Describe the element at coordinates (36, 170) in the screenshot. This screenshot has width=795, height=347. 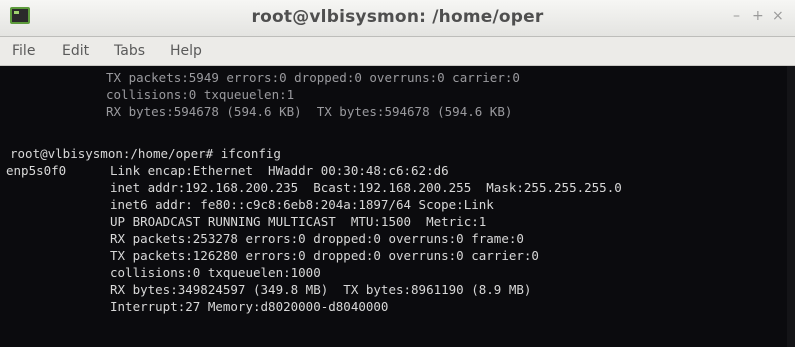
I see `interface-name: enp5s0f0` at that location.